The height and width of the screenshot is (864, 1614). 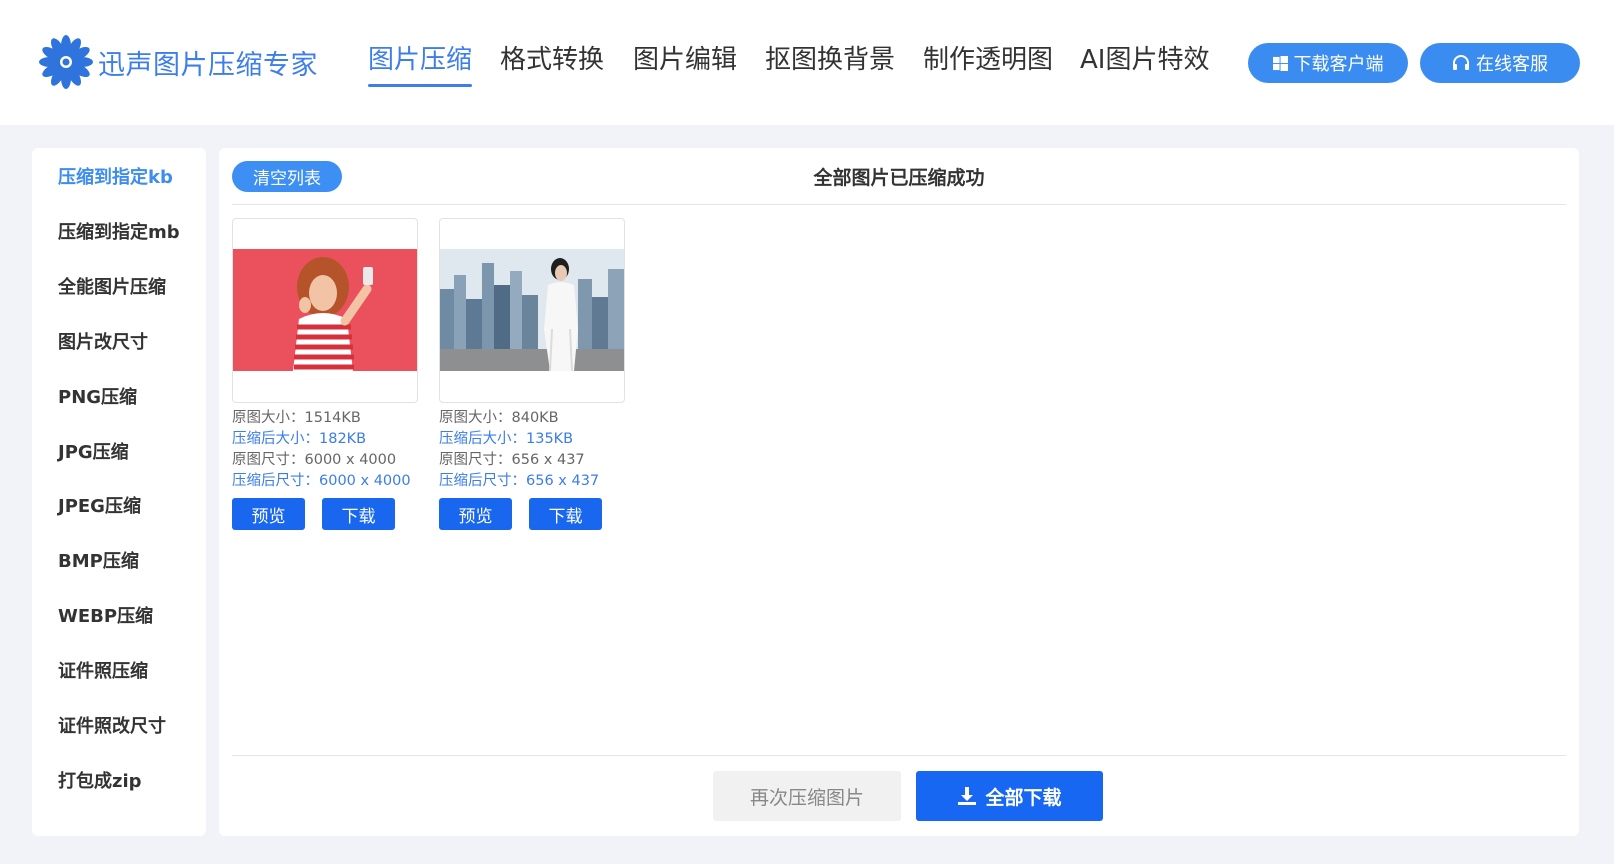 I want to click on headset-icon, so click(x=1461, y=63).